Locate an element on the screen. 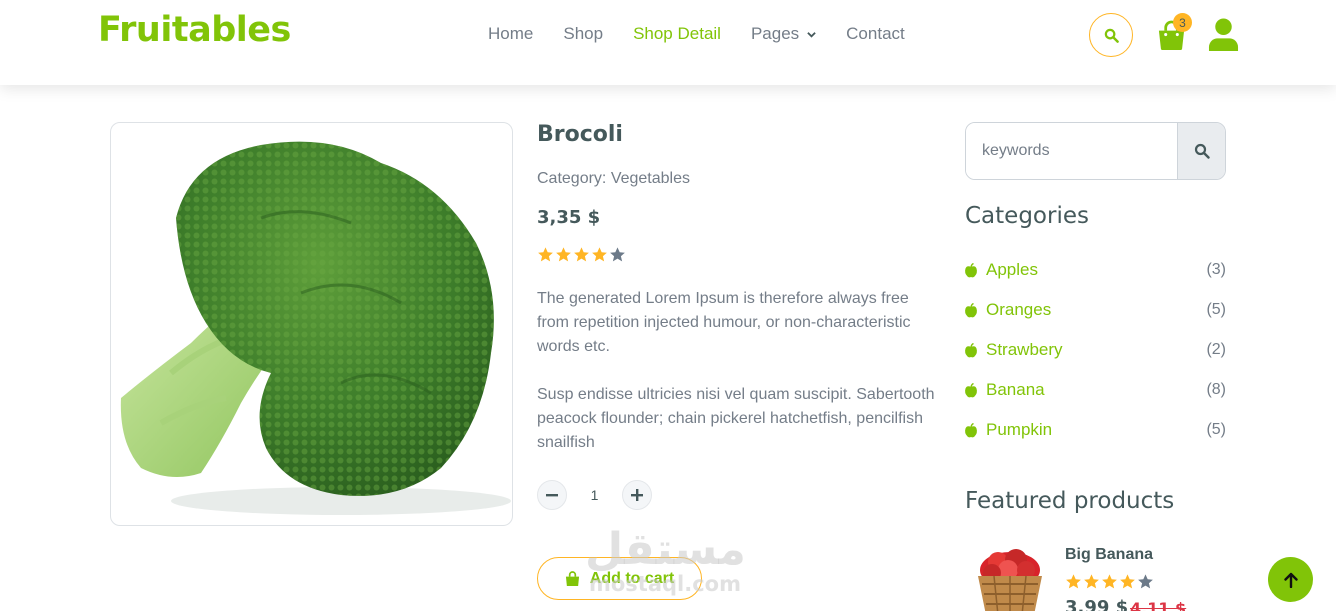 Image resolution: width=1336 pixels, height=611 pixels. featured-product-name: Big Banana is located at coordinates (1109, 555).